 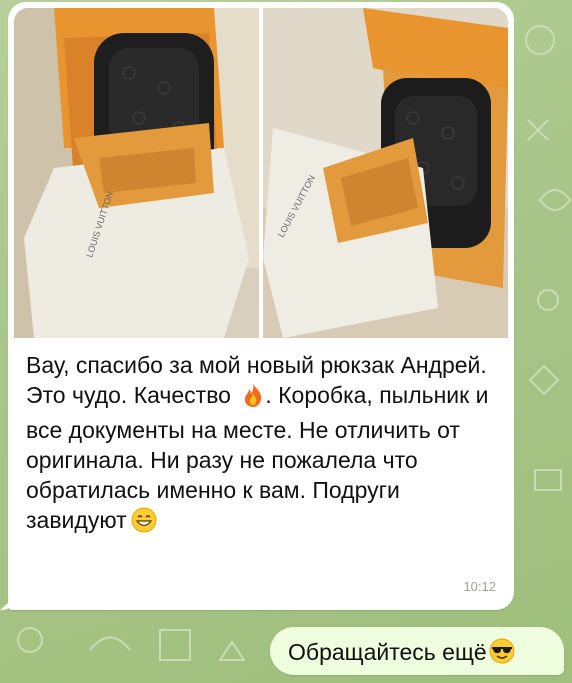 I want to click on outgoing-message-bubble: Обращайтесь ещё, so click(x=417, y=651).